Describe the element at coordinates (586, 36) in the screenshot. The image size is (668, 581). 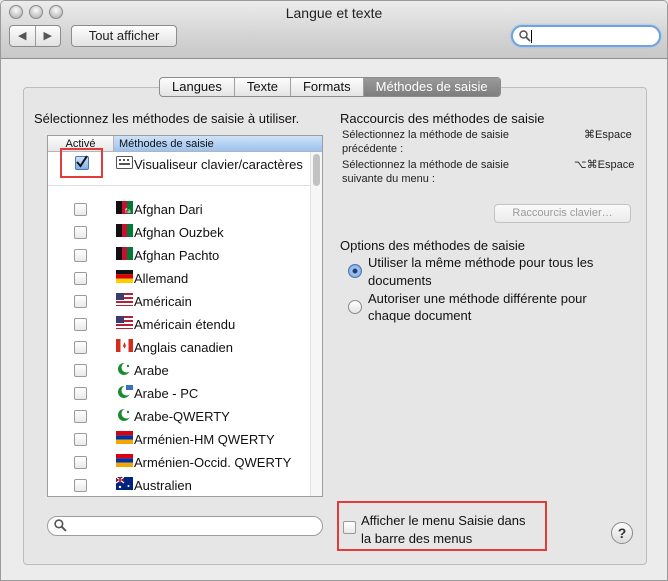
I see `preferences-search-input` at that location.